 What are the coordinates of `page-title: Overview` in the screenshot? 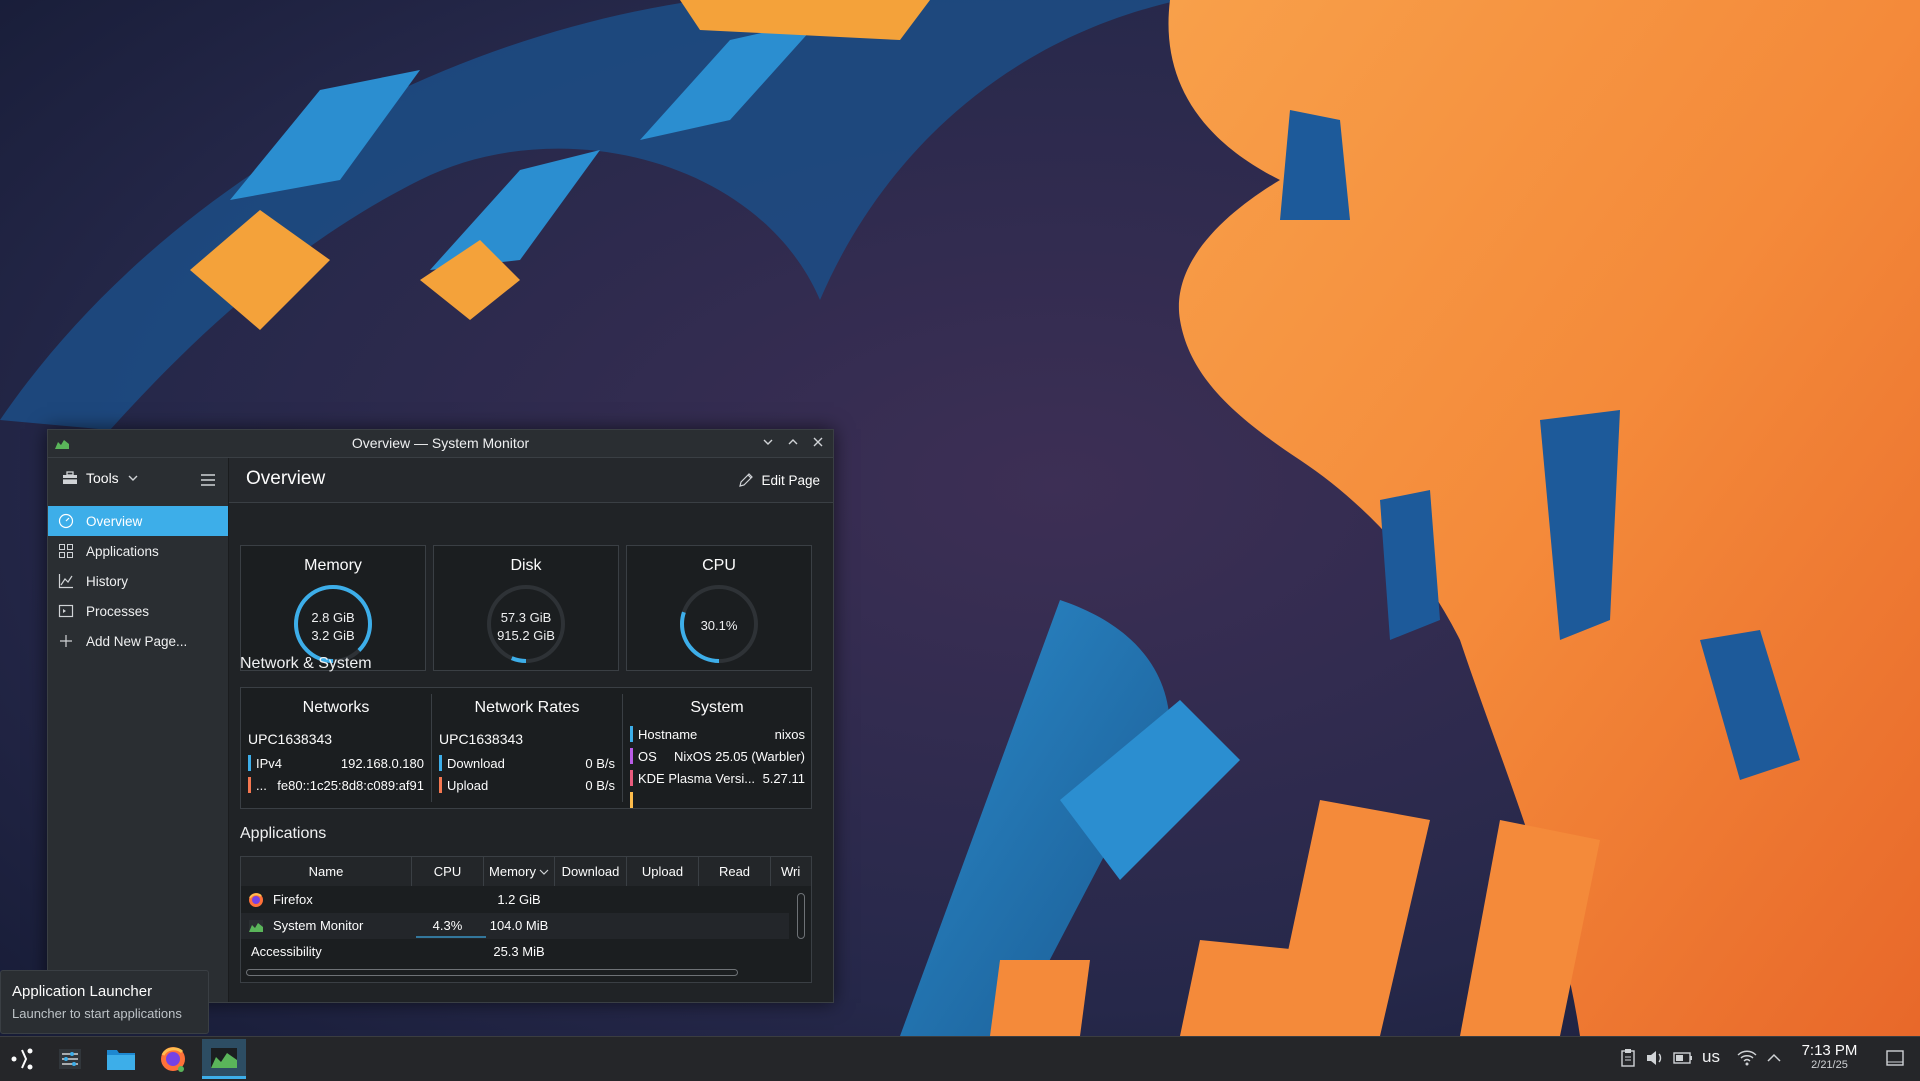 It's located at (286, 478).